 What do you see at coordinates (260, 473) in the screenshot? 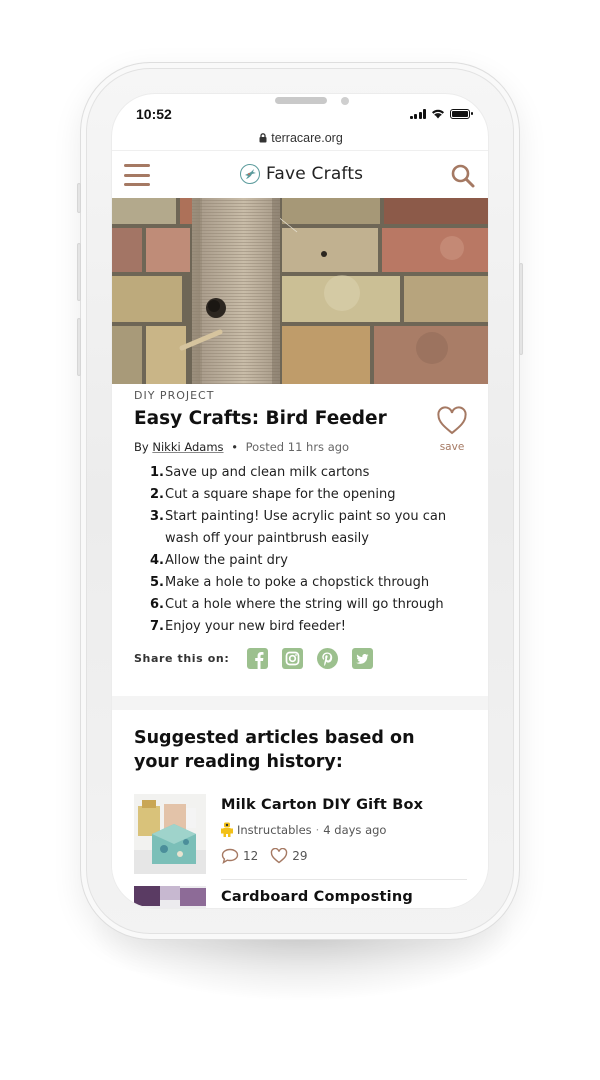
I see `step-item: Save up and clean milk cartons` at bounding box center [260, 473].